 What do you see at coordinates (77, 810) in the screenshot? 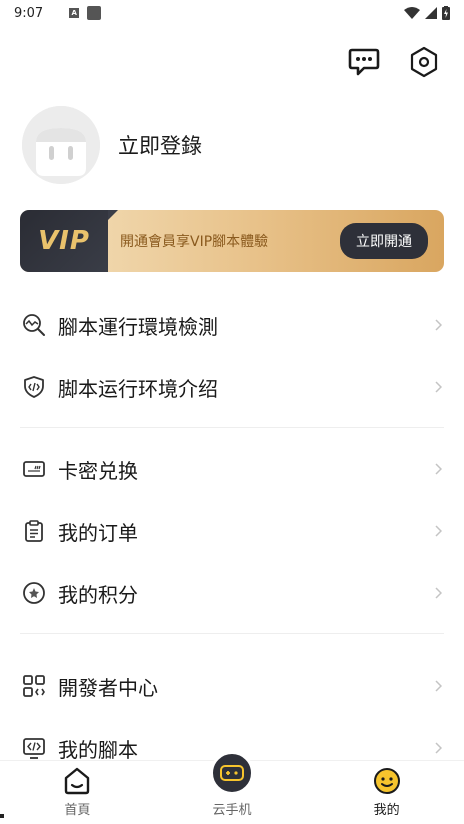
I see `nav-home-label: 首頁` at bounding box center [77, 810].